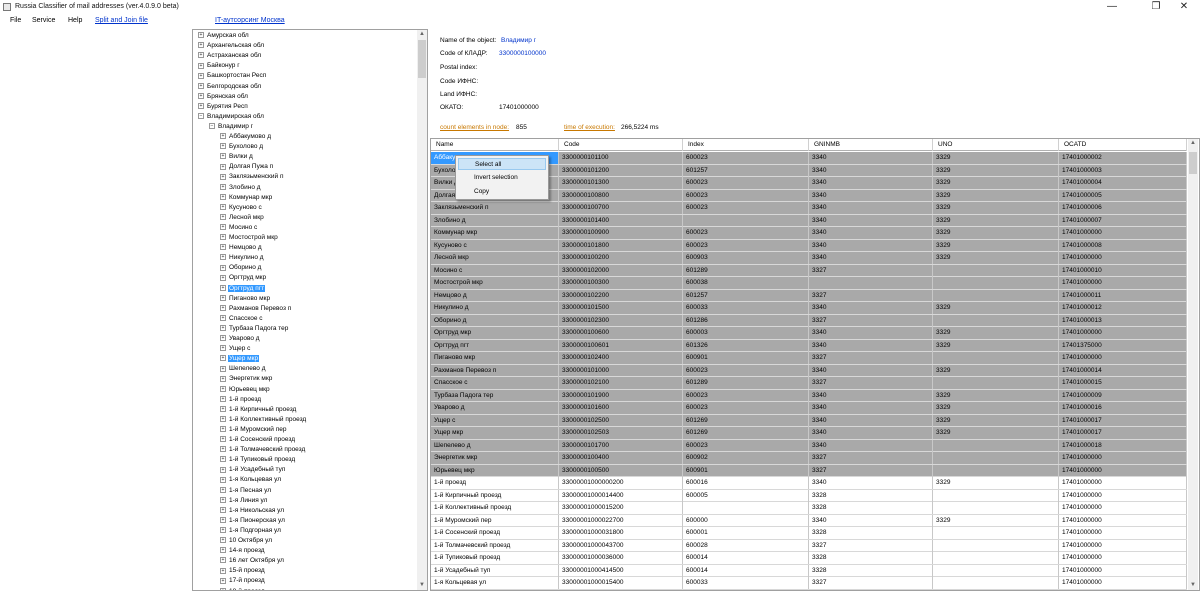  Describe the element at coordinates (246, 146) in the screenshot. I see `tree-node-label: Бухолово д` at that location.